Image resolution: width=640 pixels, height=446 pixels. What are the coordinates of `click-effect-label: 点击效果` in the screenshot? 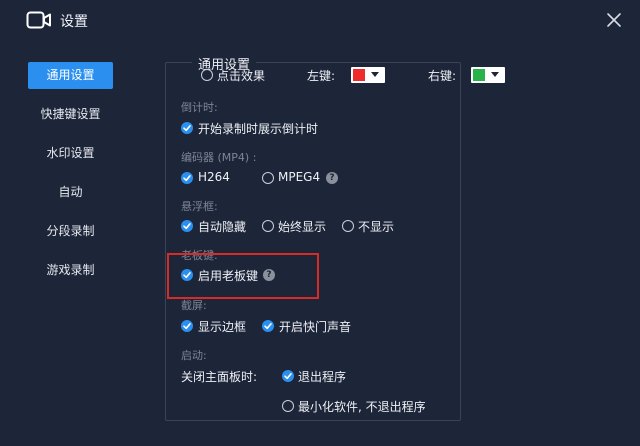 It's located at (241, 76).